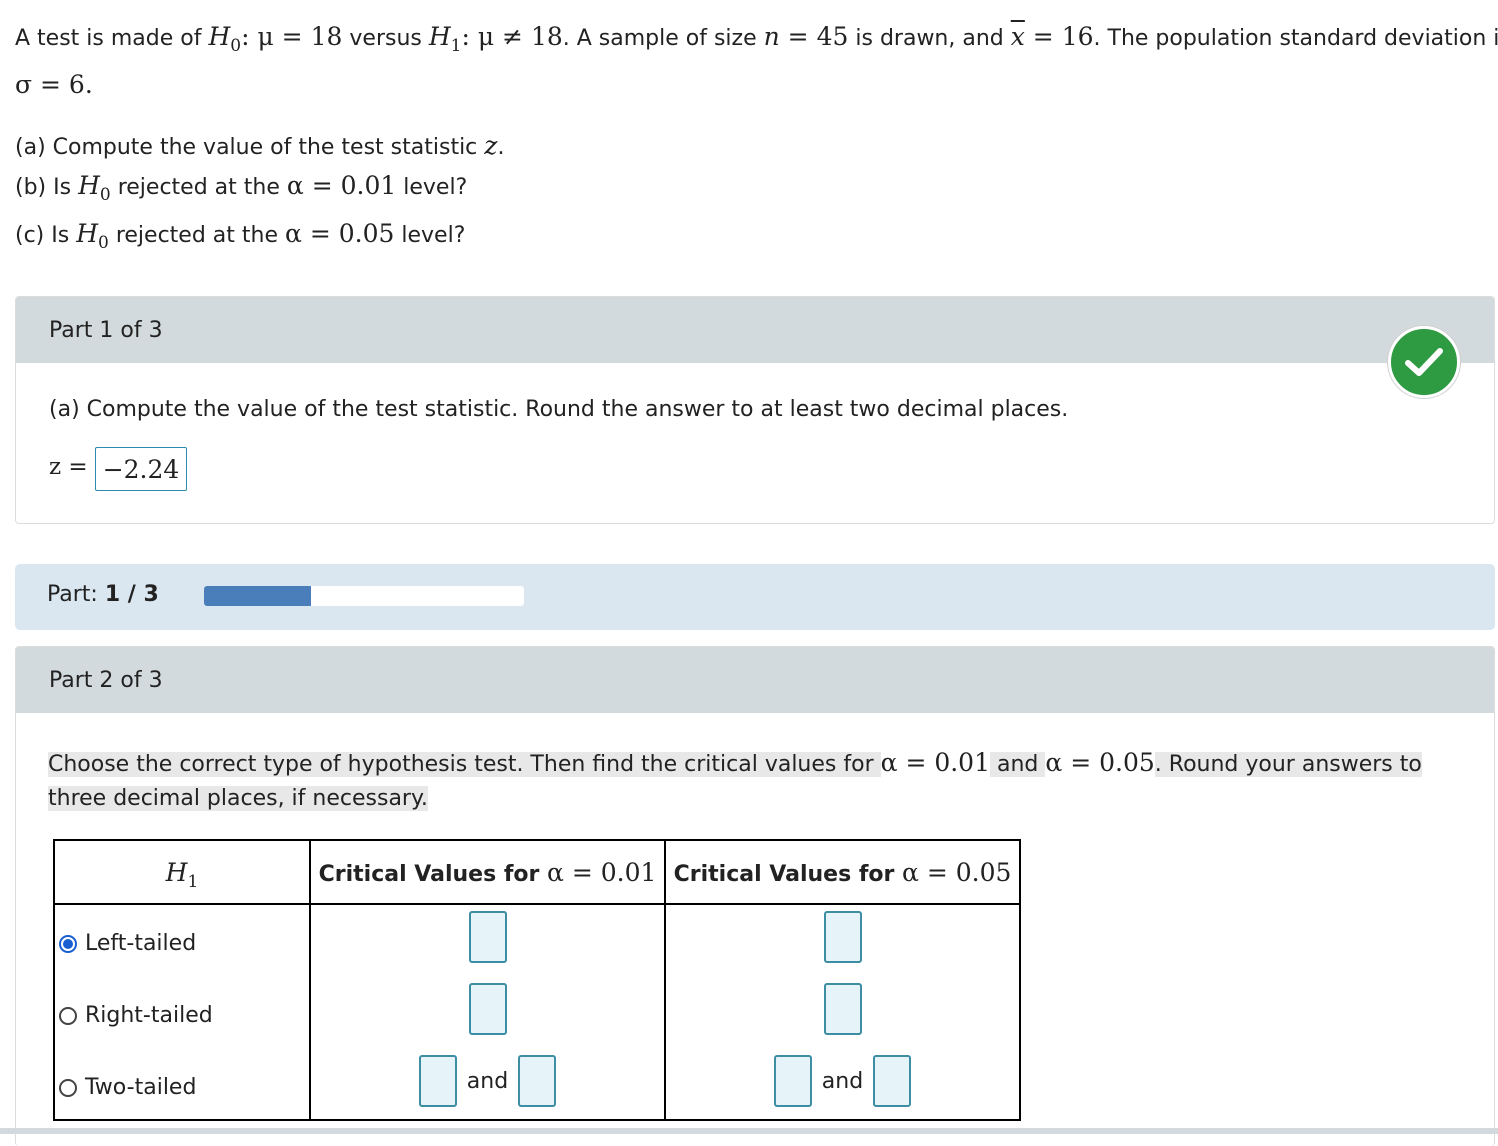 This screenshot has height=1146, width=1498. What do you see at coordinates (106, 680) in the screenshot?
I see `part2-title: Part 2 of 3` at bounding box center [106, 680].